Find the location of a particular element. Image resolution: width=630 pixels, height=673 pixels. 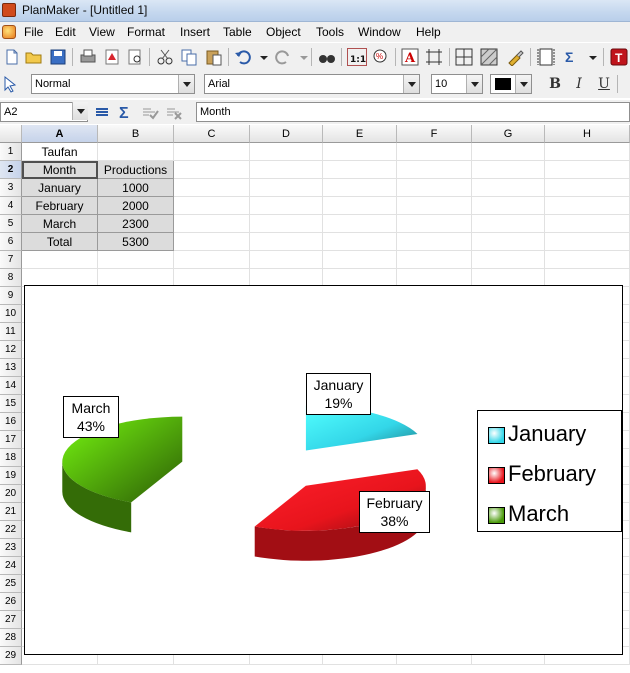

borders-icon is located at coordinates (464, 57).